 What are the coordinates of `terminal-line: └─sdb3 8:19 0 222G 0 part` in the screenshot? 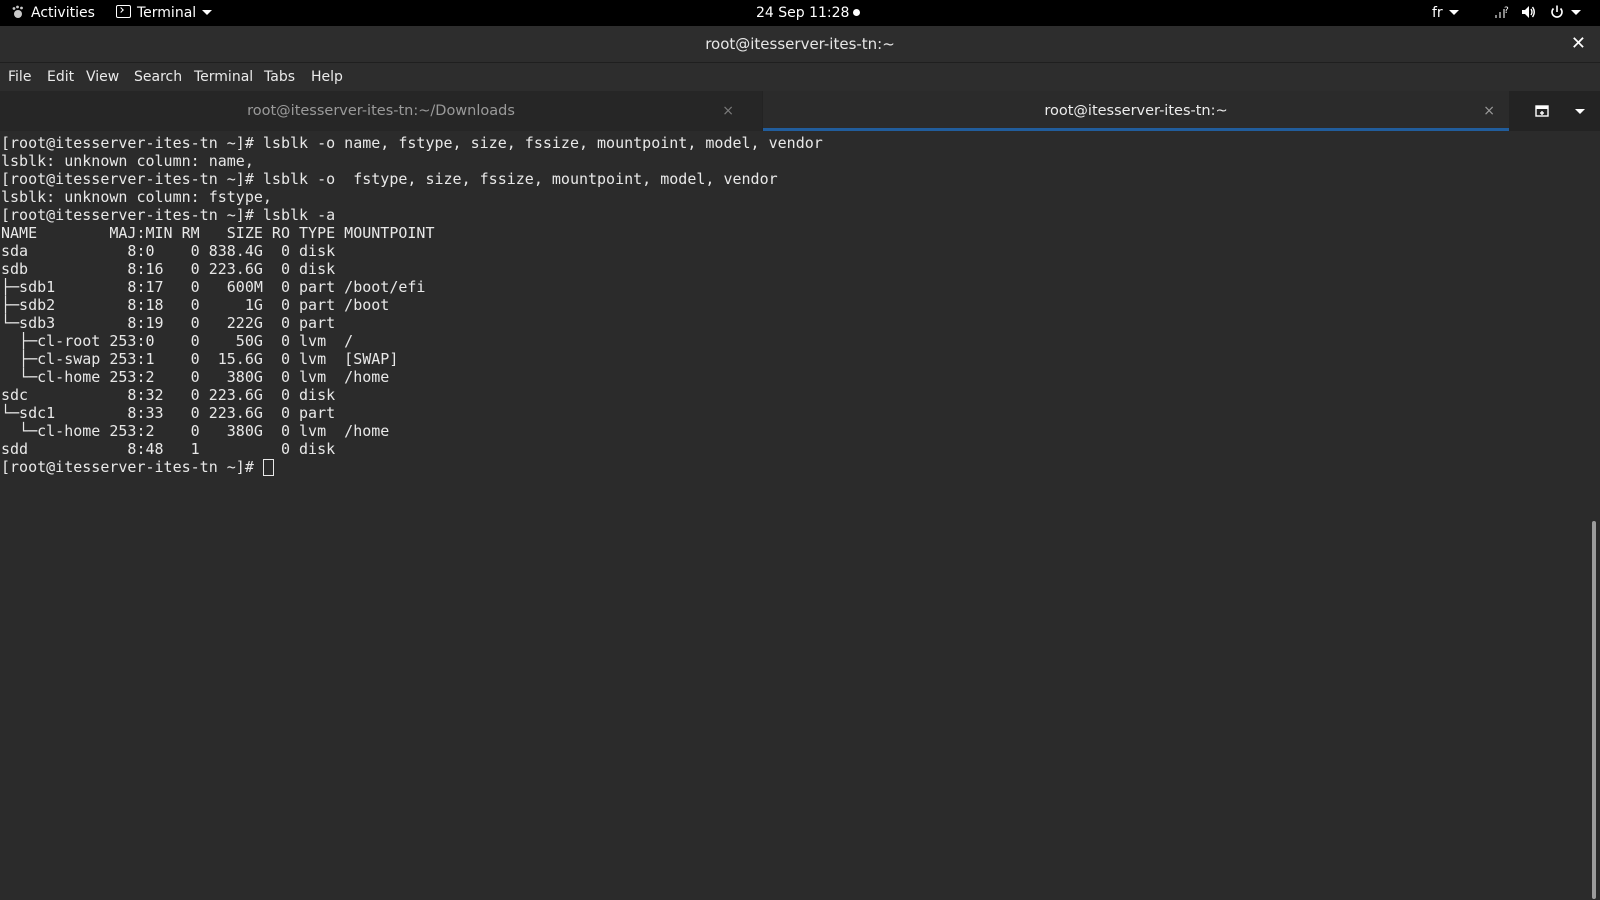 It's located at (168, 323).